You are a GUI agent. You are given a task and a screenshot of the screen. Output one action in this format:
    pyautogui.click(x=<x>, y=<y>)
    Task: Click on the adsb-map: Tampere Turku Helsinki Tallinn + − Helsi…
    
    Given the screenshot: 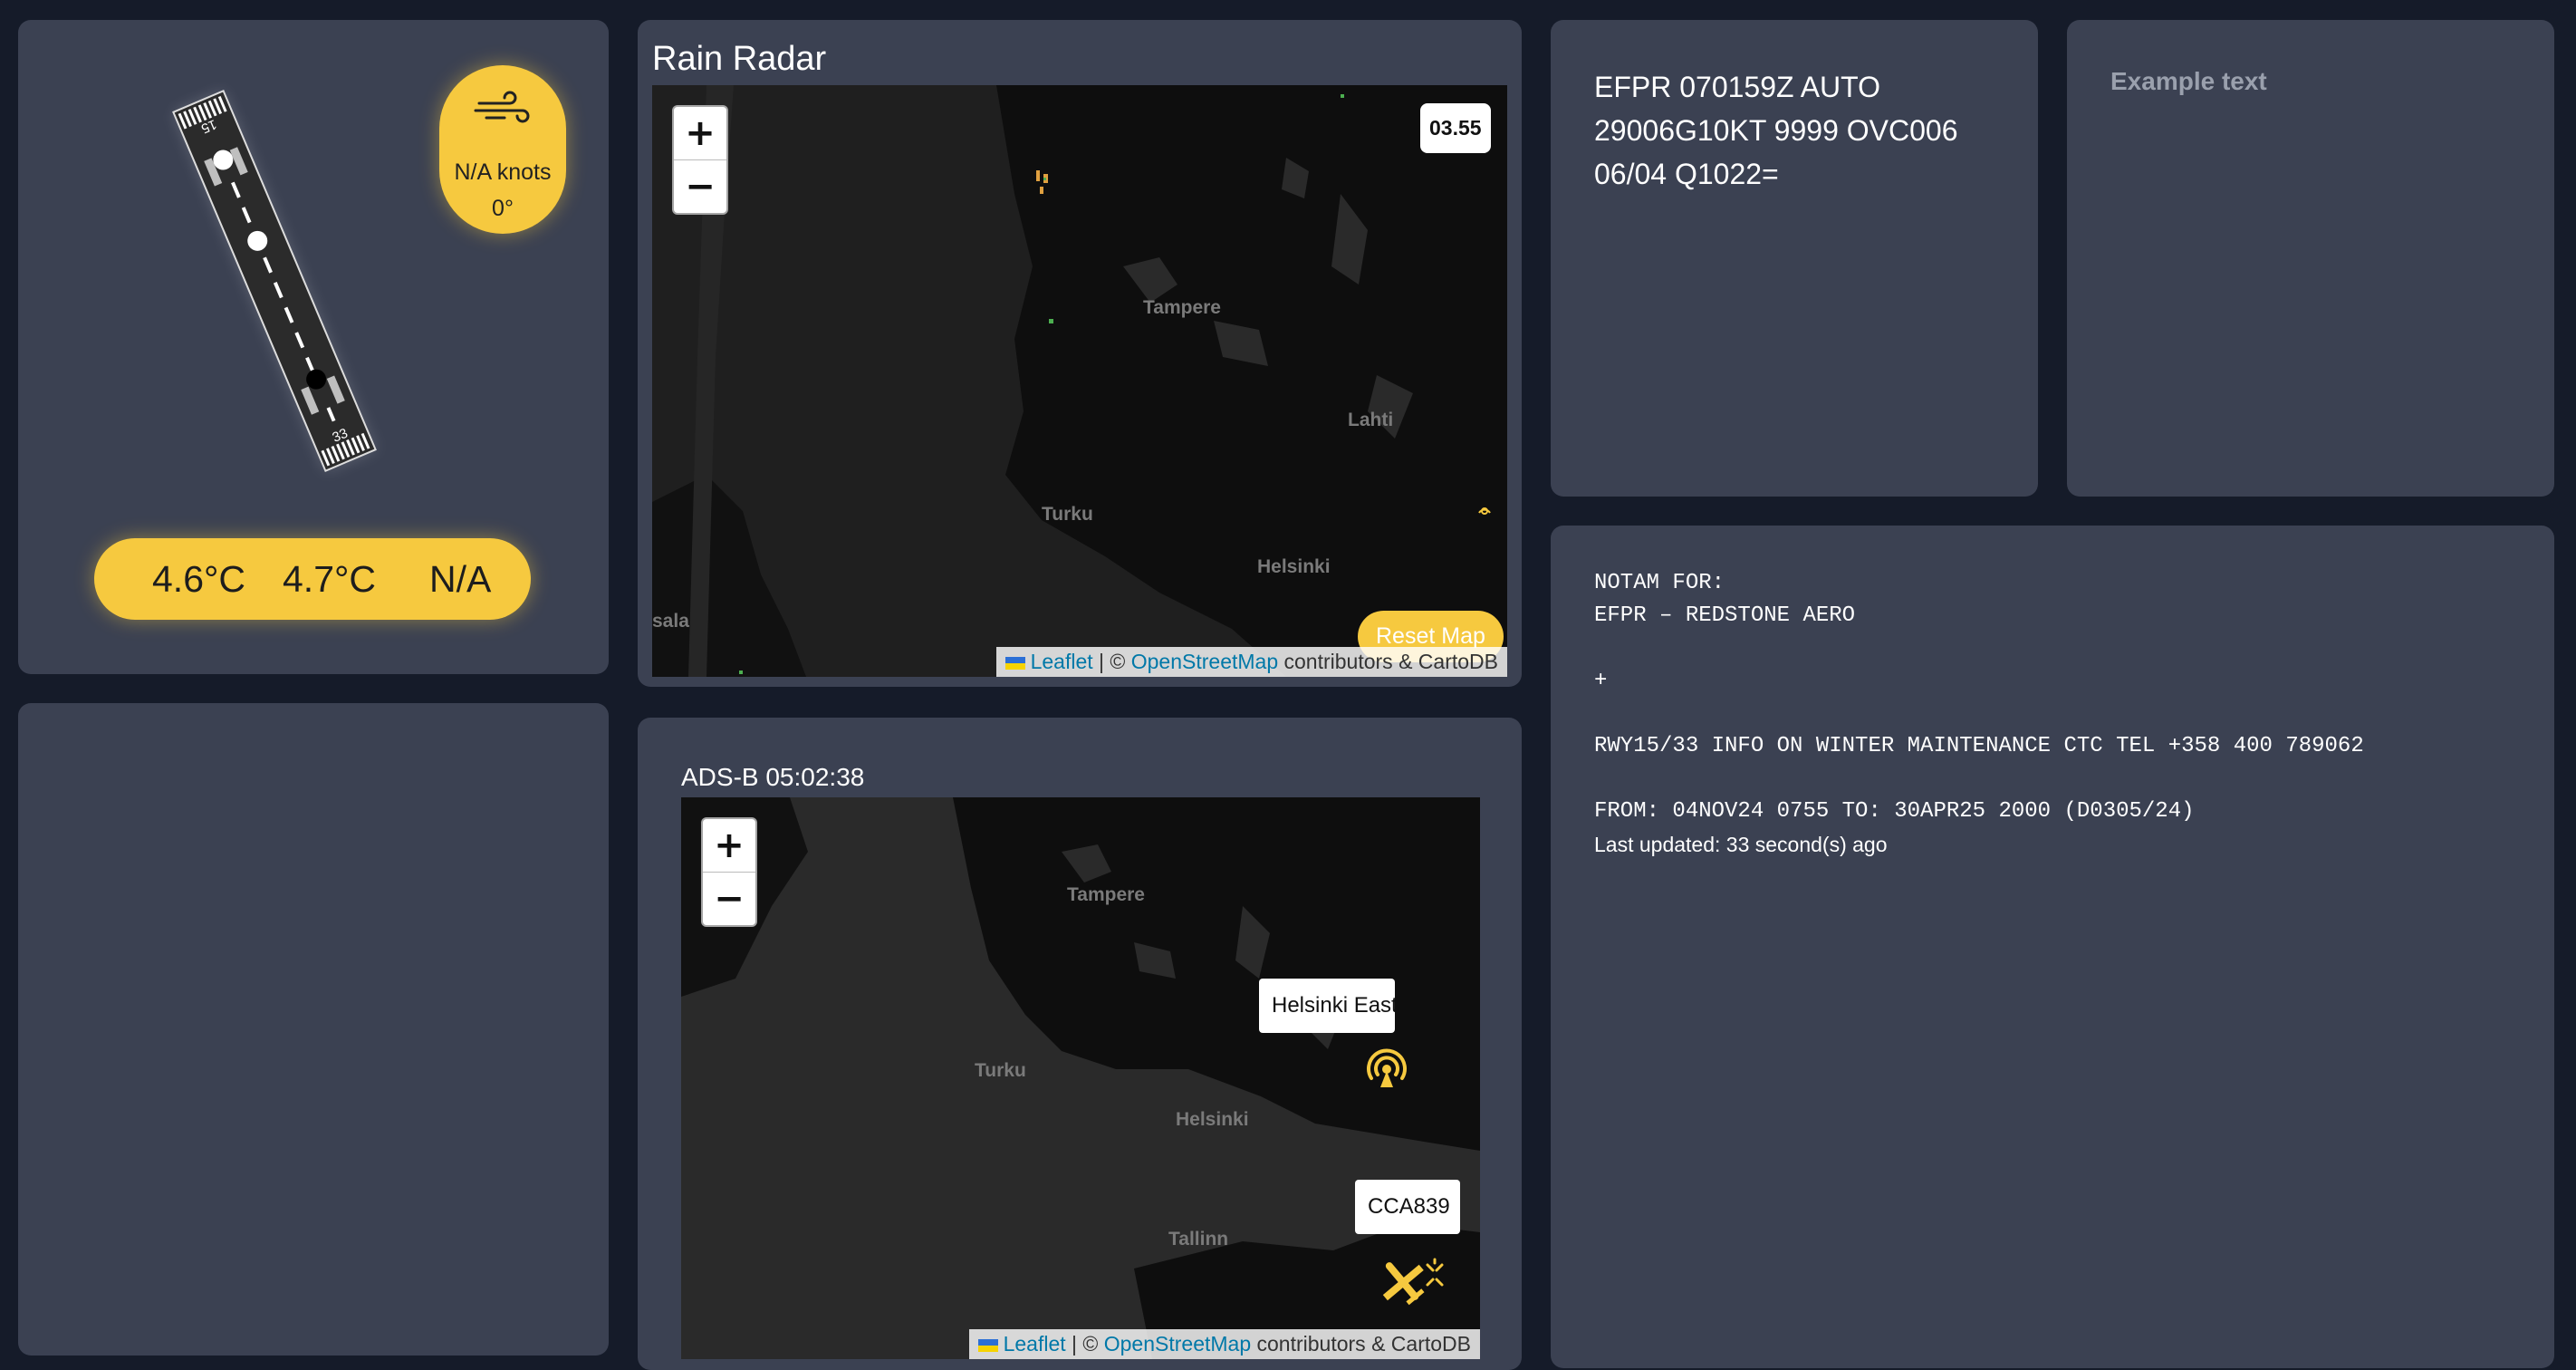 What is the action you would take?
    pyautogui.click(x=1080, y=1078)
    